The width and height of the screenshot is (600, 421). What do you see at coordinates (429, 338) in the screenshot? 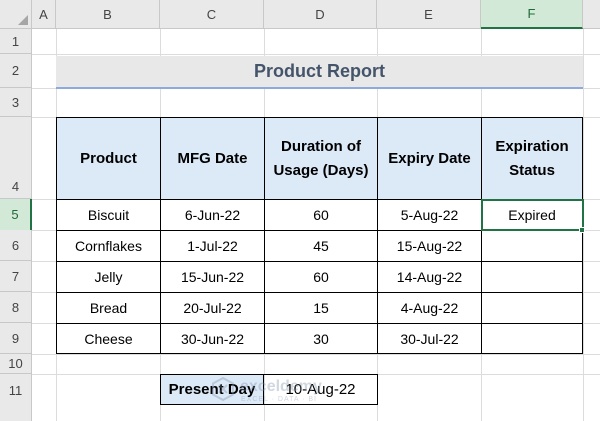
I see `table-cell-expiry: 30-Jul-22` at bounding box center [429, 338].